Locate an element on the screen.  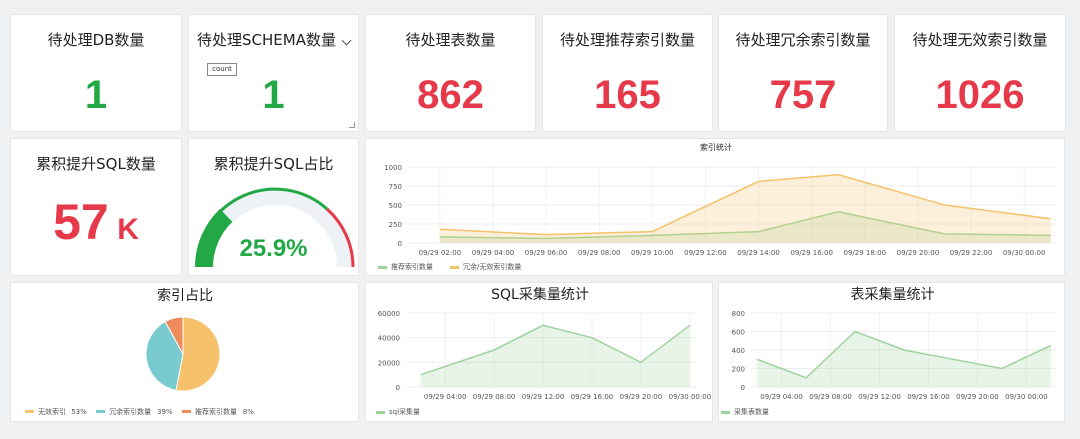
card-title: 待处理DB数量 is located at coordinates (96, 40).